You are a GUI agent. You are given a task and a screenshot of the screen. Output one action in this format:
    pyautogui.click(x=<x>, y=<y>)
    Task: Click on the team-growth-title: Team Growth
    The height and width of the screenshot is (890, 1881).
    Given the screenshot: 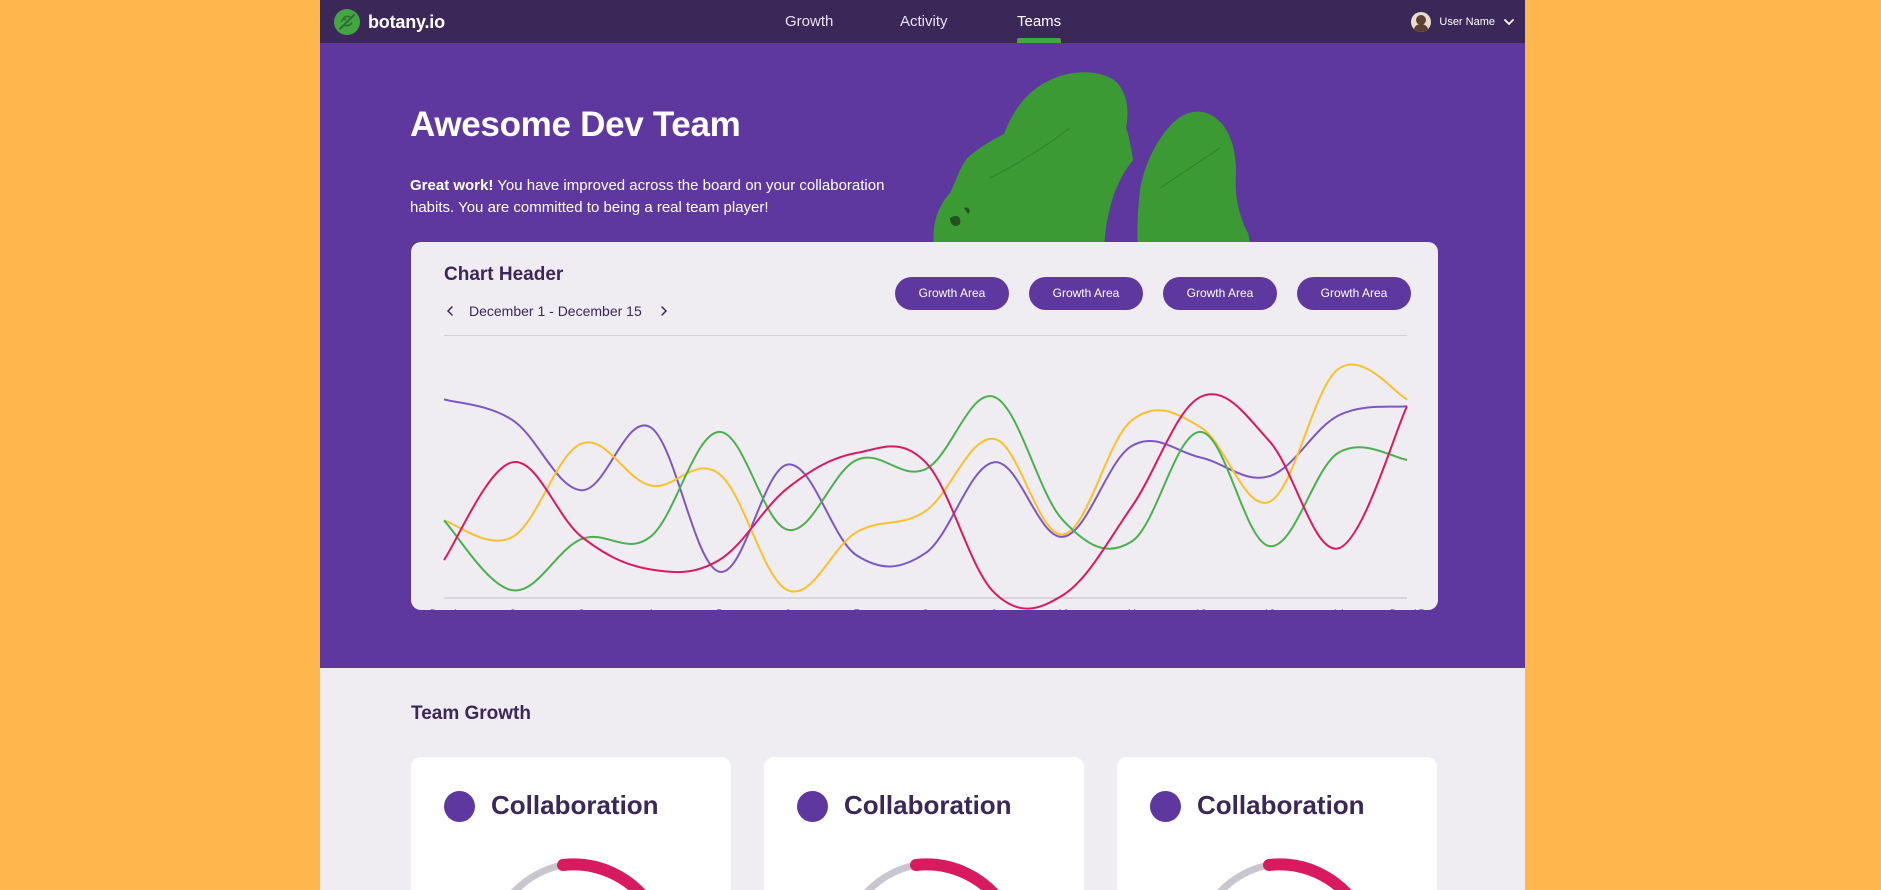 What is the action you would take?
    pyautogui.click(x=471, y=713)
    